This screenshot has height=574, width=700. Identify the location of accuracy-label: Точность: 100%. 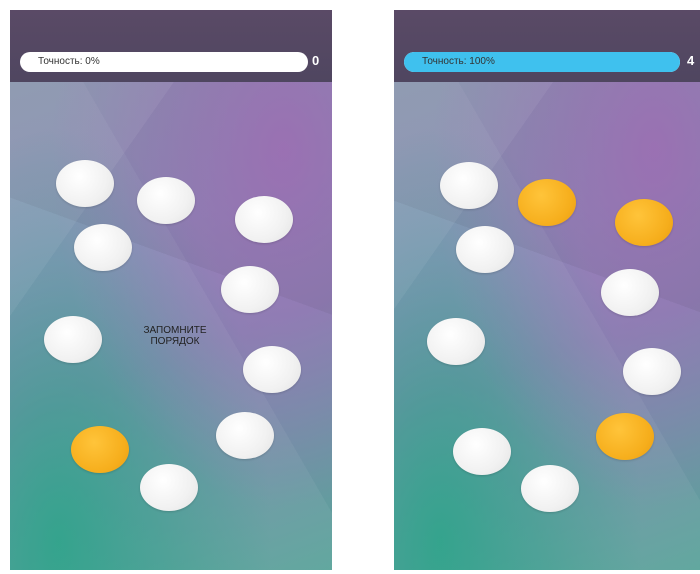
(458, 61).